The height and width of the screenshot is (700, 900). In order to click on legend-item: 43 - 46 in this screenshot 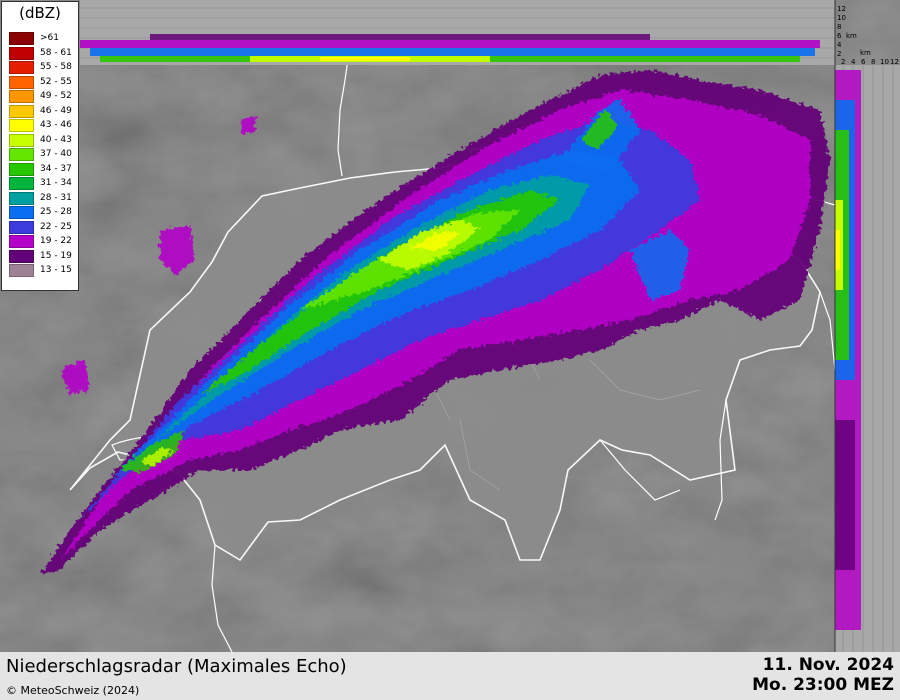, I will do `click(43, 125)`.